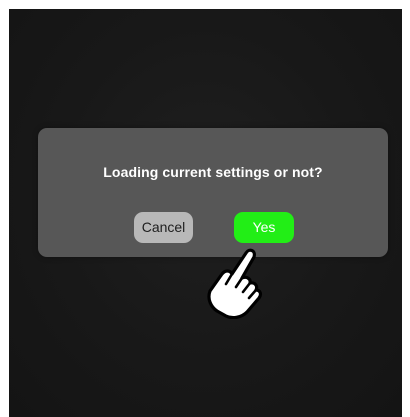 The image size is (410, 417). Describe the element at coordinates (213, 172) in the screenshot. I see `dialog-message: Loading current settings or not?` at that location.